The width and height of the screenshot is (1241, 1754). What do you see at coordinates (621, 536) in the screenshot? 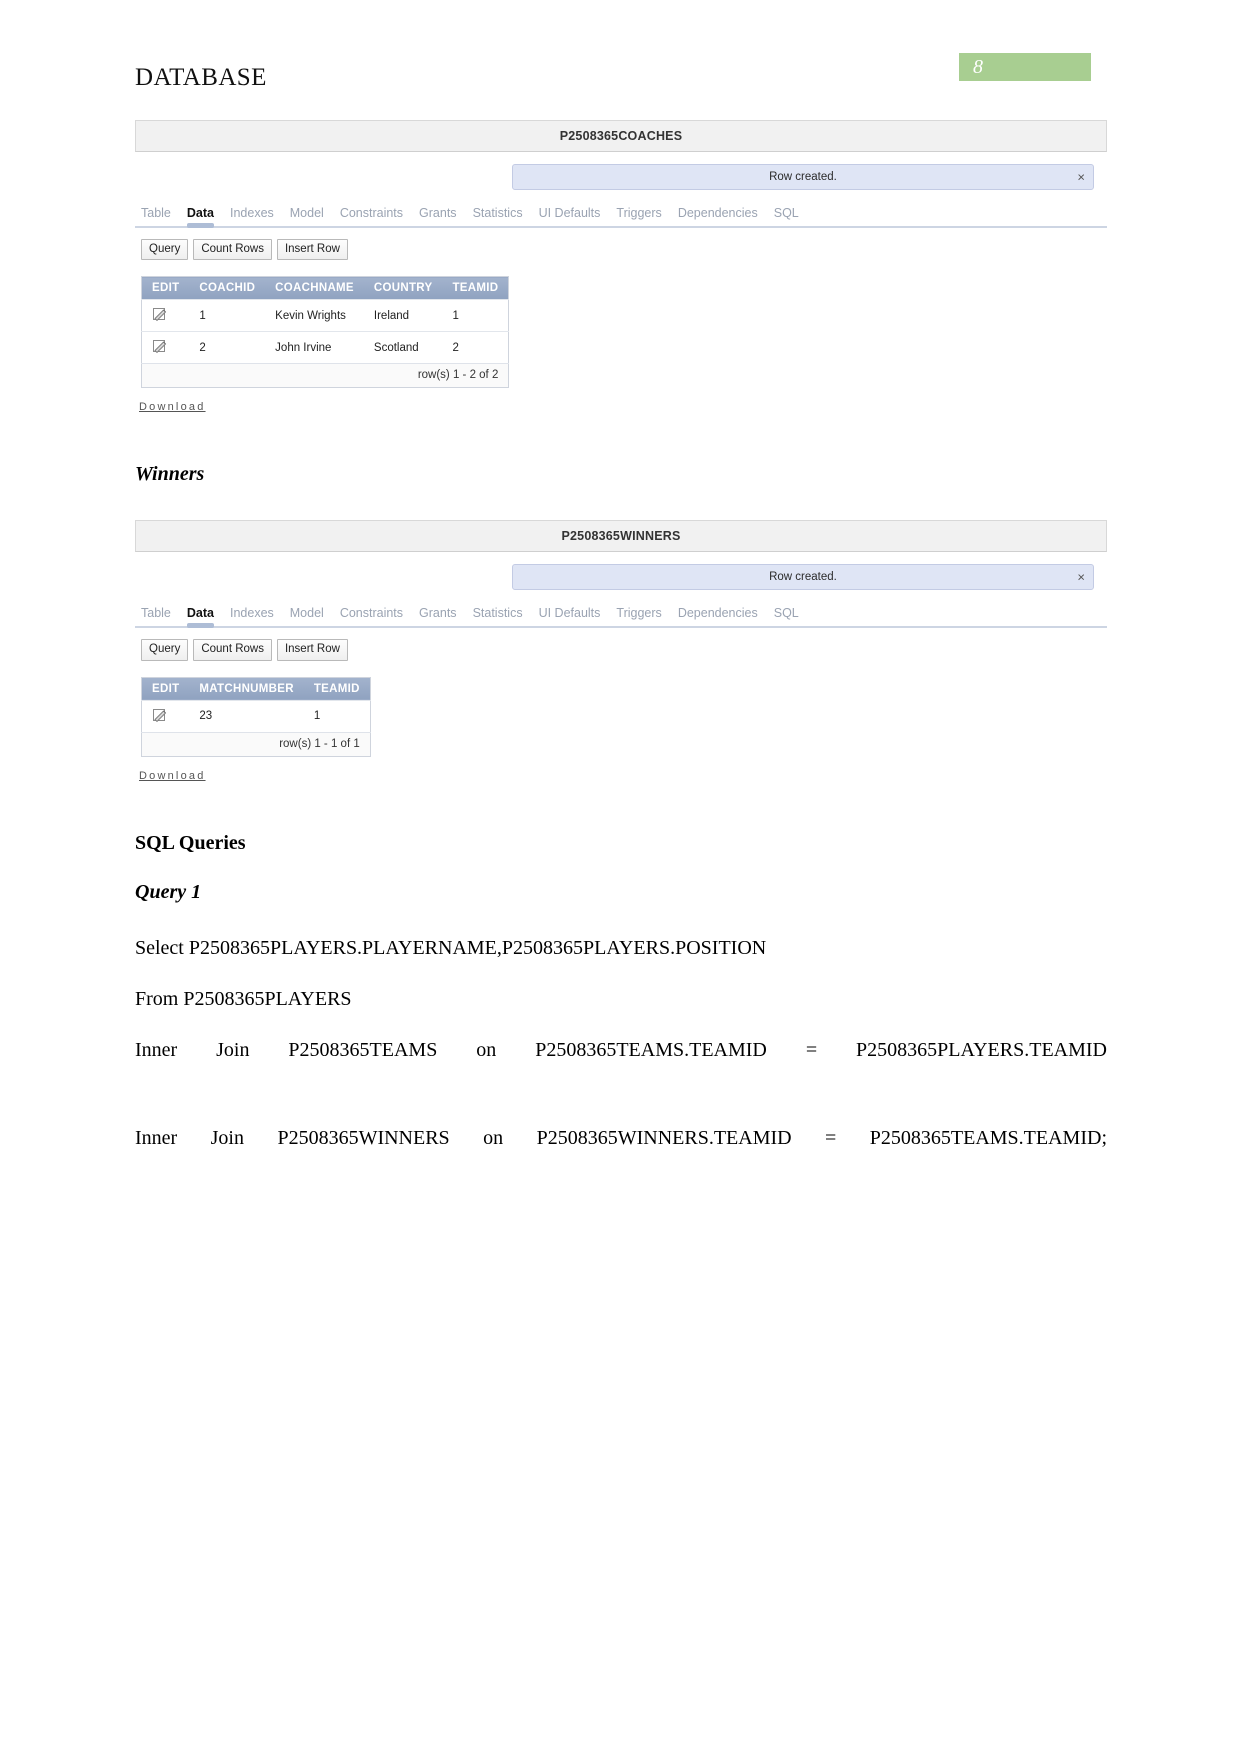
I see `winners-panel-title: P2508365WINNERS` at bounding box center [621, 536].